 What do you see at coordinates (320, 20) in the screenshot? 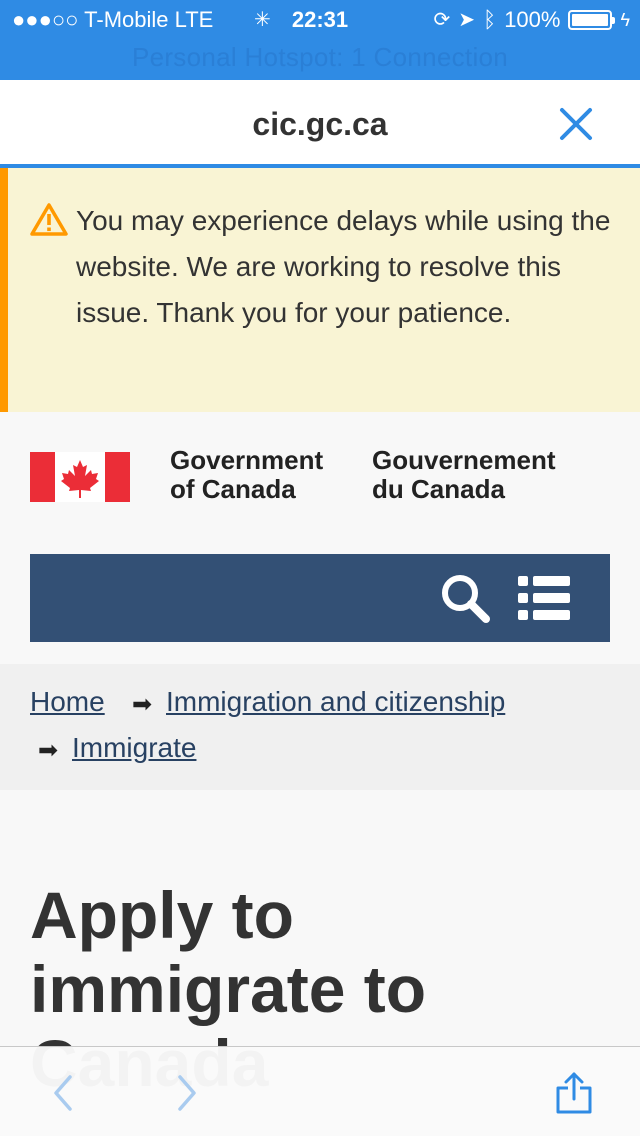
I see `status-row: ●●●○○ T-Mobile LTE ✳ 22:31 ⟳ ➤ ᛒ 100% ϟ` at bounding box center [320, 20].